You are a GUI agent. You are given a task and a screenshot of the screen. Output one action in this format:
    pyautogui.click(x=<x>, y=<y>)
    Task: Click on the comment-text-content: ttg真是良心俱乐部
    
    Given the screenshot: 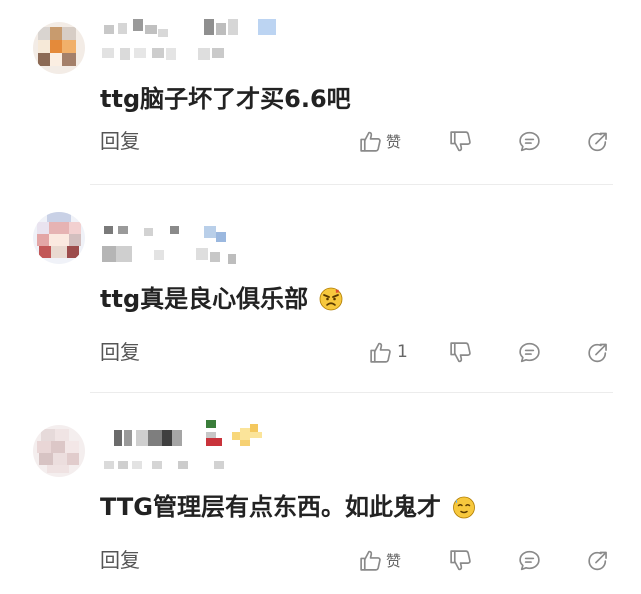 What is the action you would take?
    pyautogui.click(x=204, y=299)
    